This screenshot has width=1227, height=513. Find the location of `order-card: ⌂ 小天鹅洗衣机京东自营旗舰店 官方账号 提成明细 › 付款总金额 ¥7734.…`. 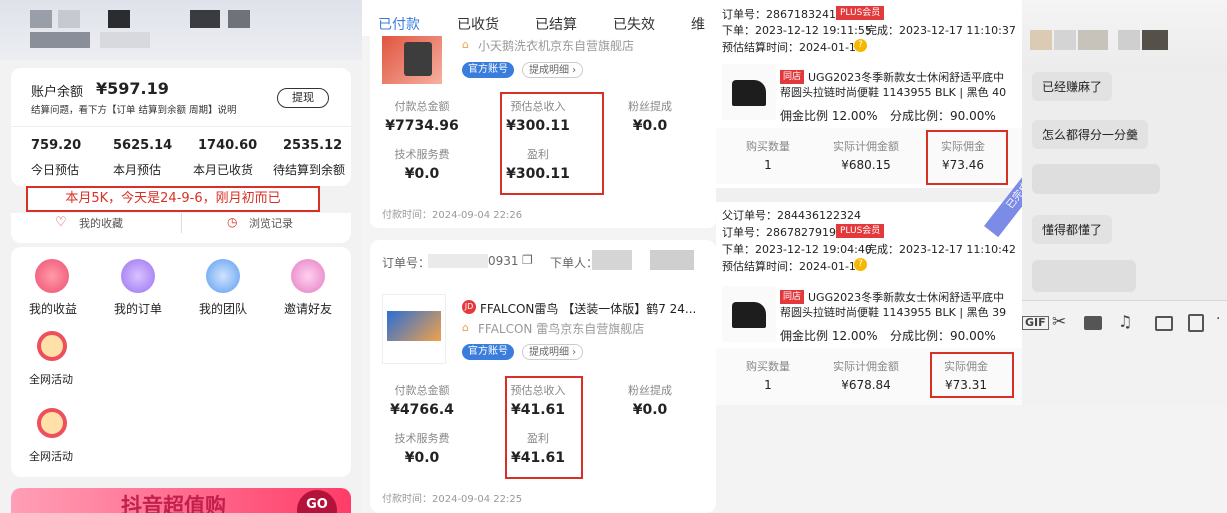

order-card: ⌂ 小天鹅洗衣机京东自营旗舰店 官方账号 提成明细 › 付款总金额 ¥7734.… is located at coordinates (543, 132).